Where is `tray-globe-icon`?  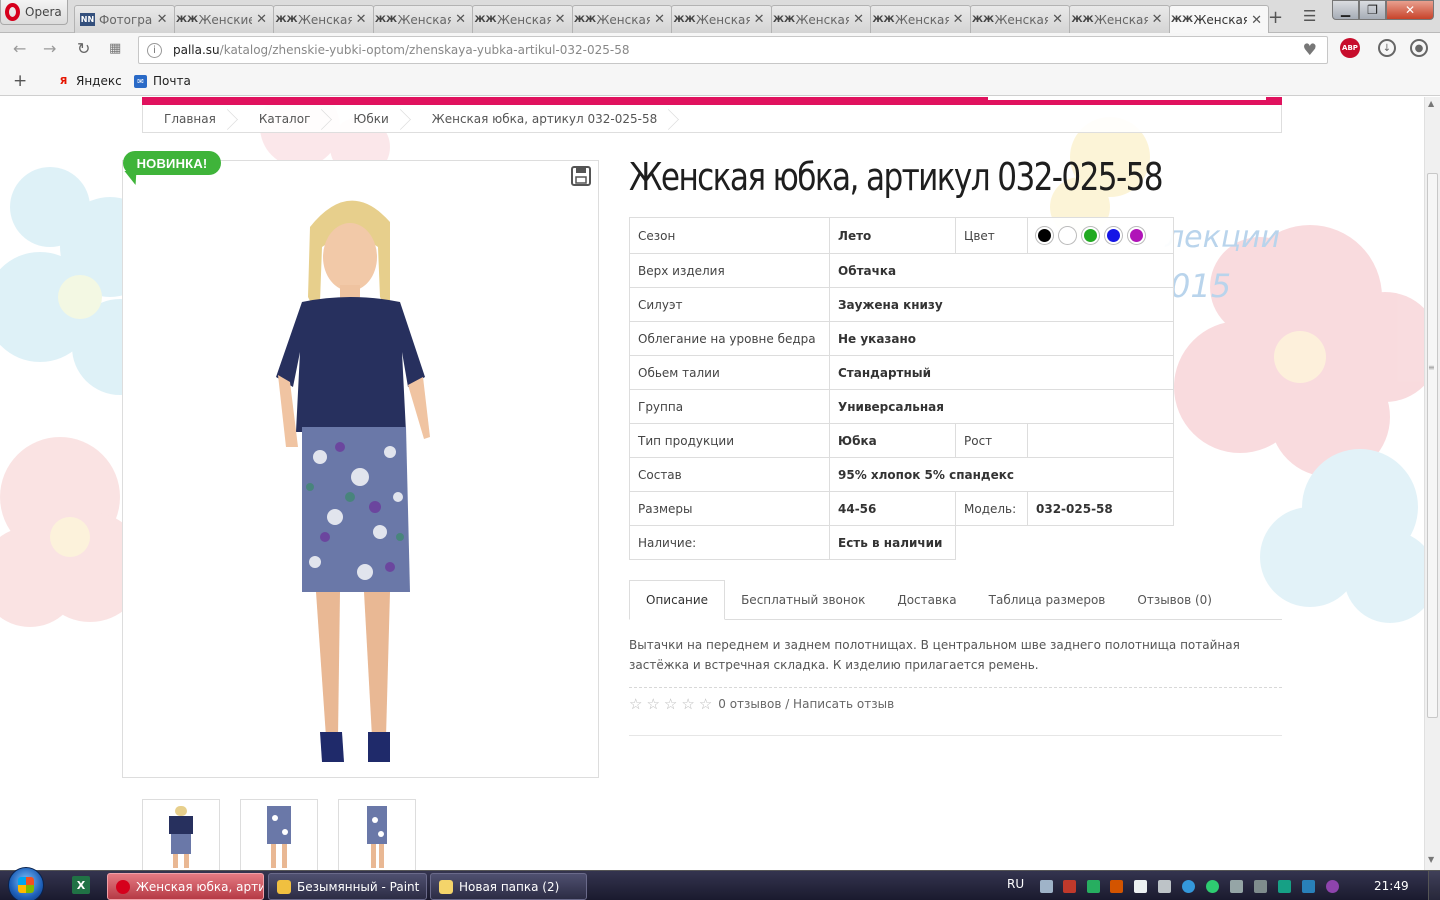 tray-globe-icon is located at coordinates (1332, 886).